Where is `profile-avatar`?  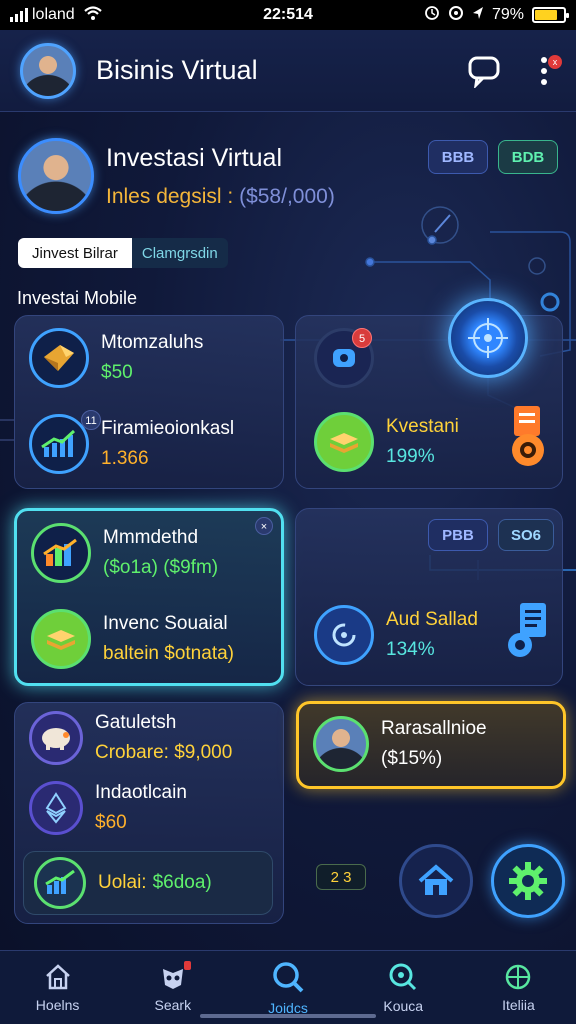 profile-avatar is located at coordinates (56, 176).